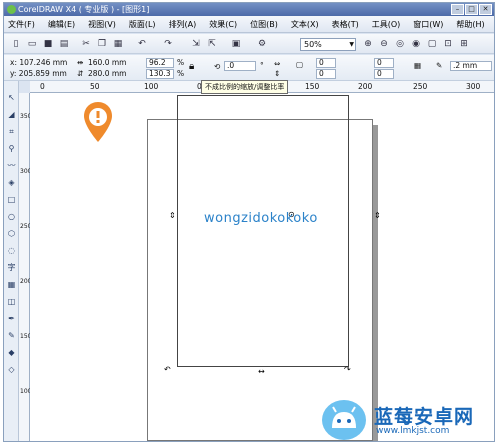  I want to click on resize-handle-left: ⇕, so click(172, 215).